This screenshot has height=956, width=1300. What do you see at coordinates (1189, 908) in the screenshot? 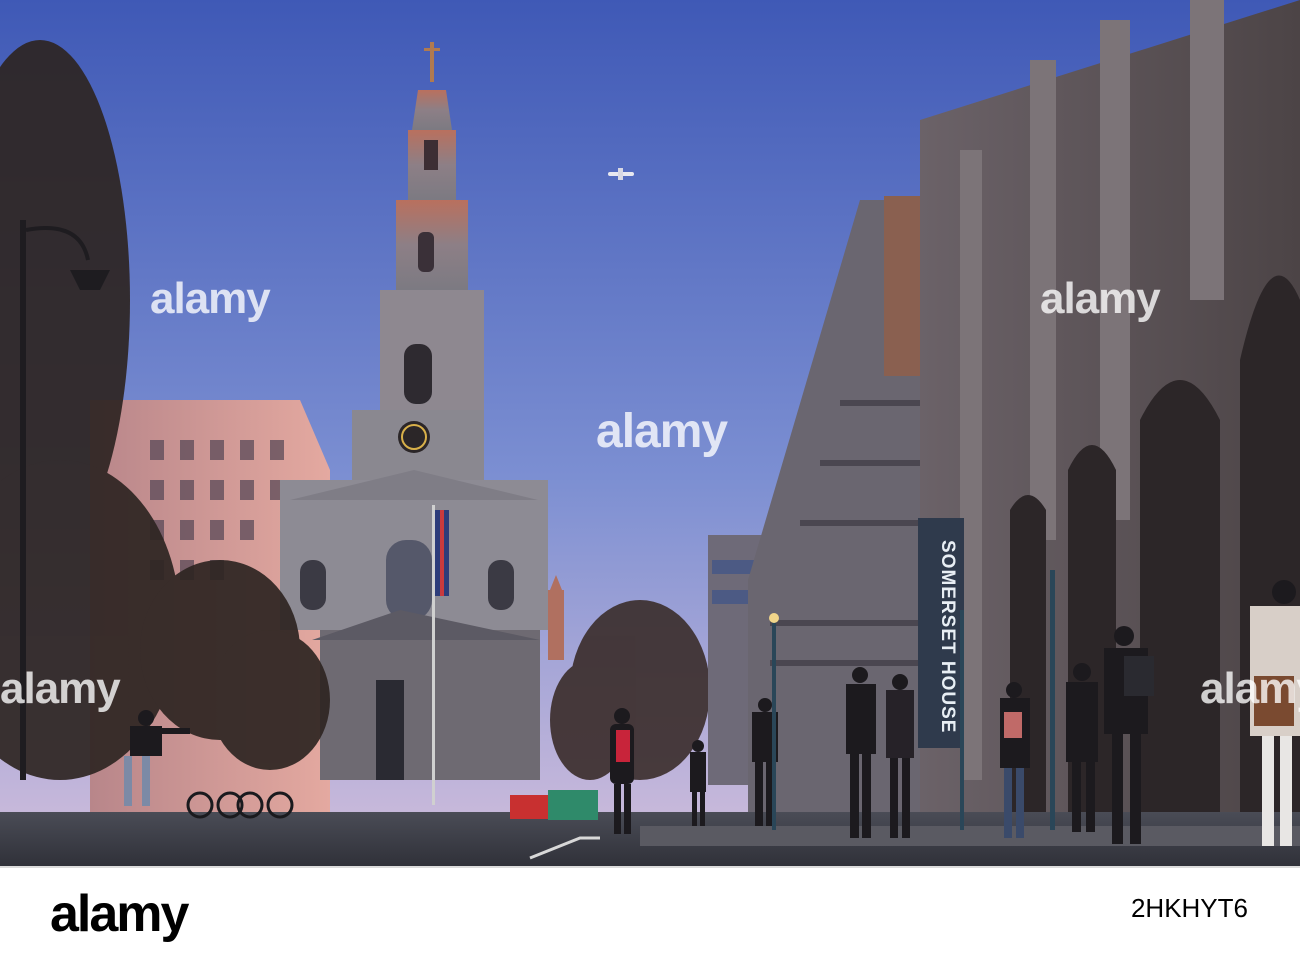
I see `image-id: 2HKHYT6` at bounding box center [1189, 908].